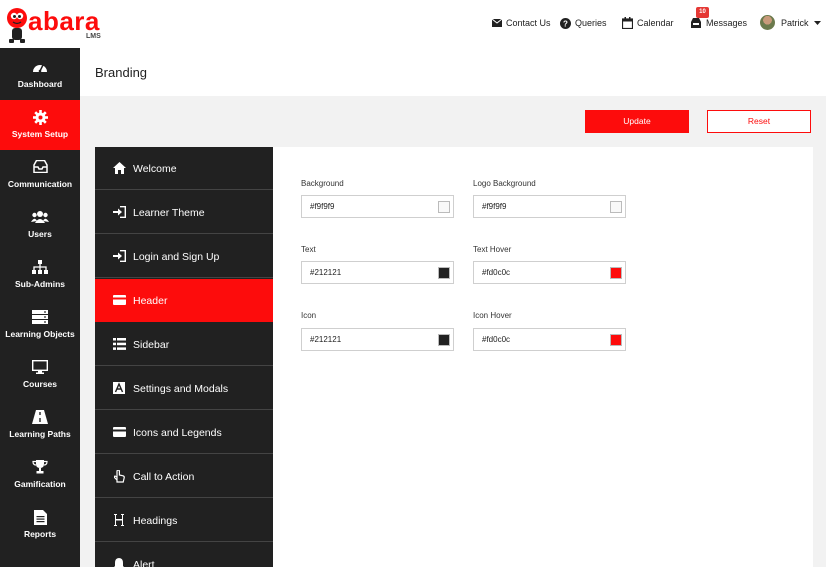 The height and width of the screenshot is (567, 826). I want to click on icon-hover-value: #fd0c0c, so click(496, 339).